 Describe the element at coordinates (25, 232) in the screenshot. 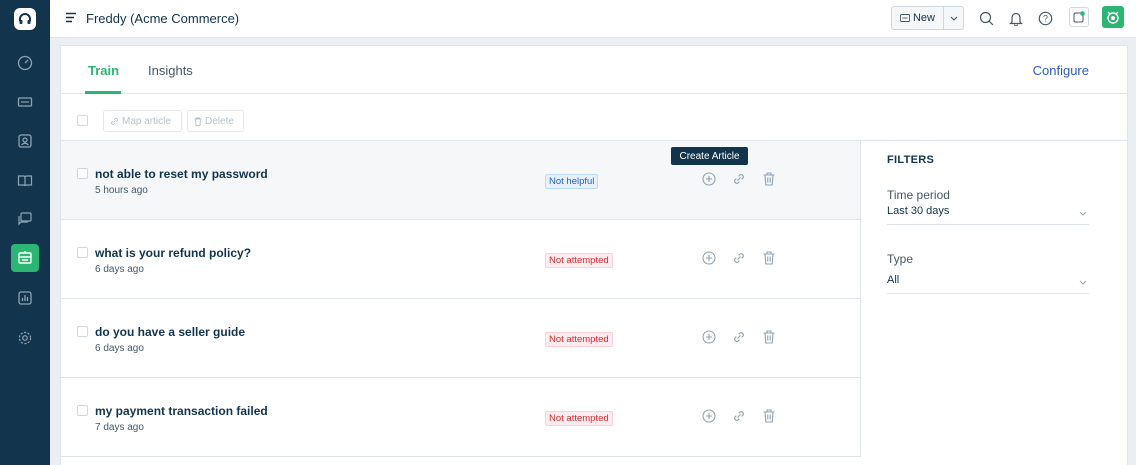

I see `left-nav` at that location.